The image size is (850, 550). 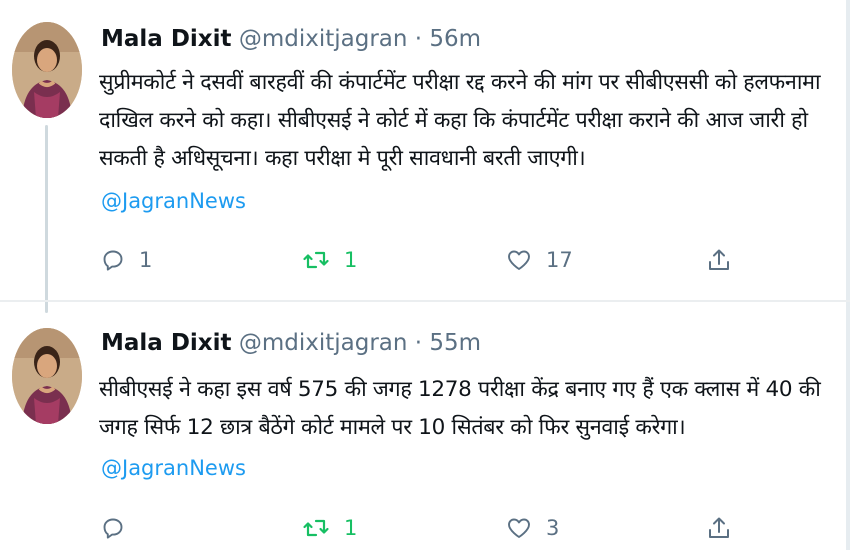 I want to click on tweet-header: Mala Dixit @mdixitjagran · 56m, so click(x=291, y=39).